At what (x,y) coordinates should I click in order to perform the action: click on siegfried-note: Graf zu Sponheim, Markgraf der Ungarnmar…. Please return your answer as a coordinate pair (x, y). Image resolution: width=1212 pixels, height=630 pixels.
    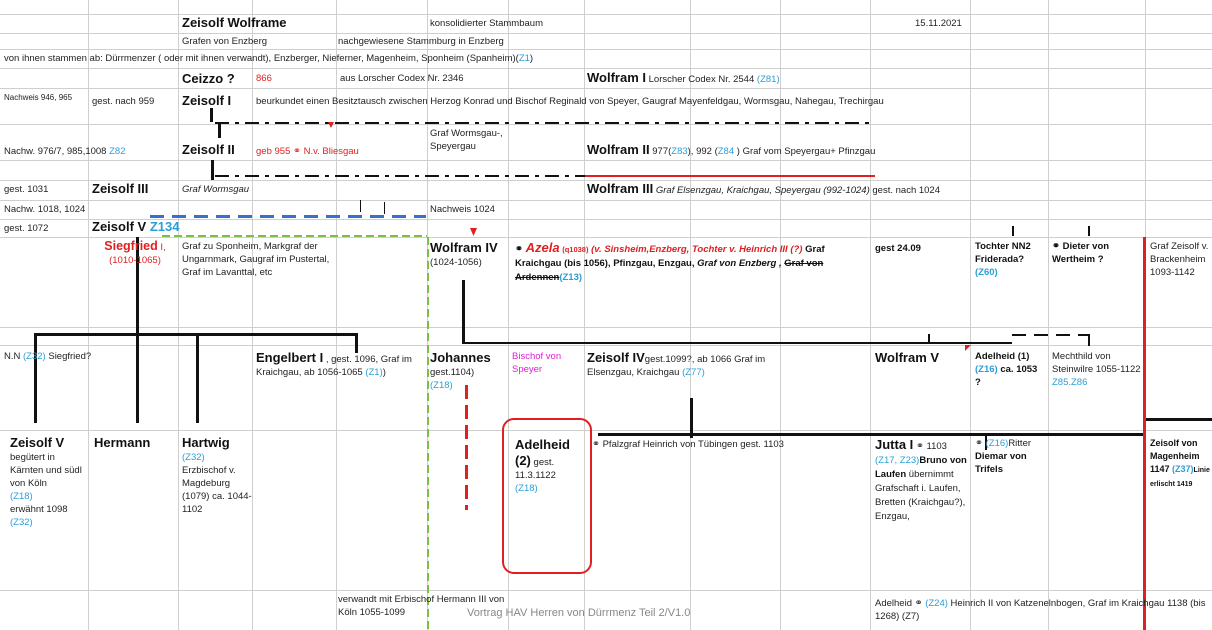
    Looking at the image, I should click on (256, 259).